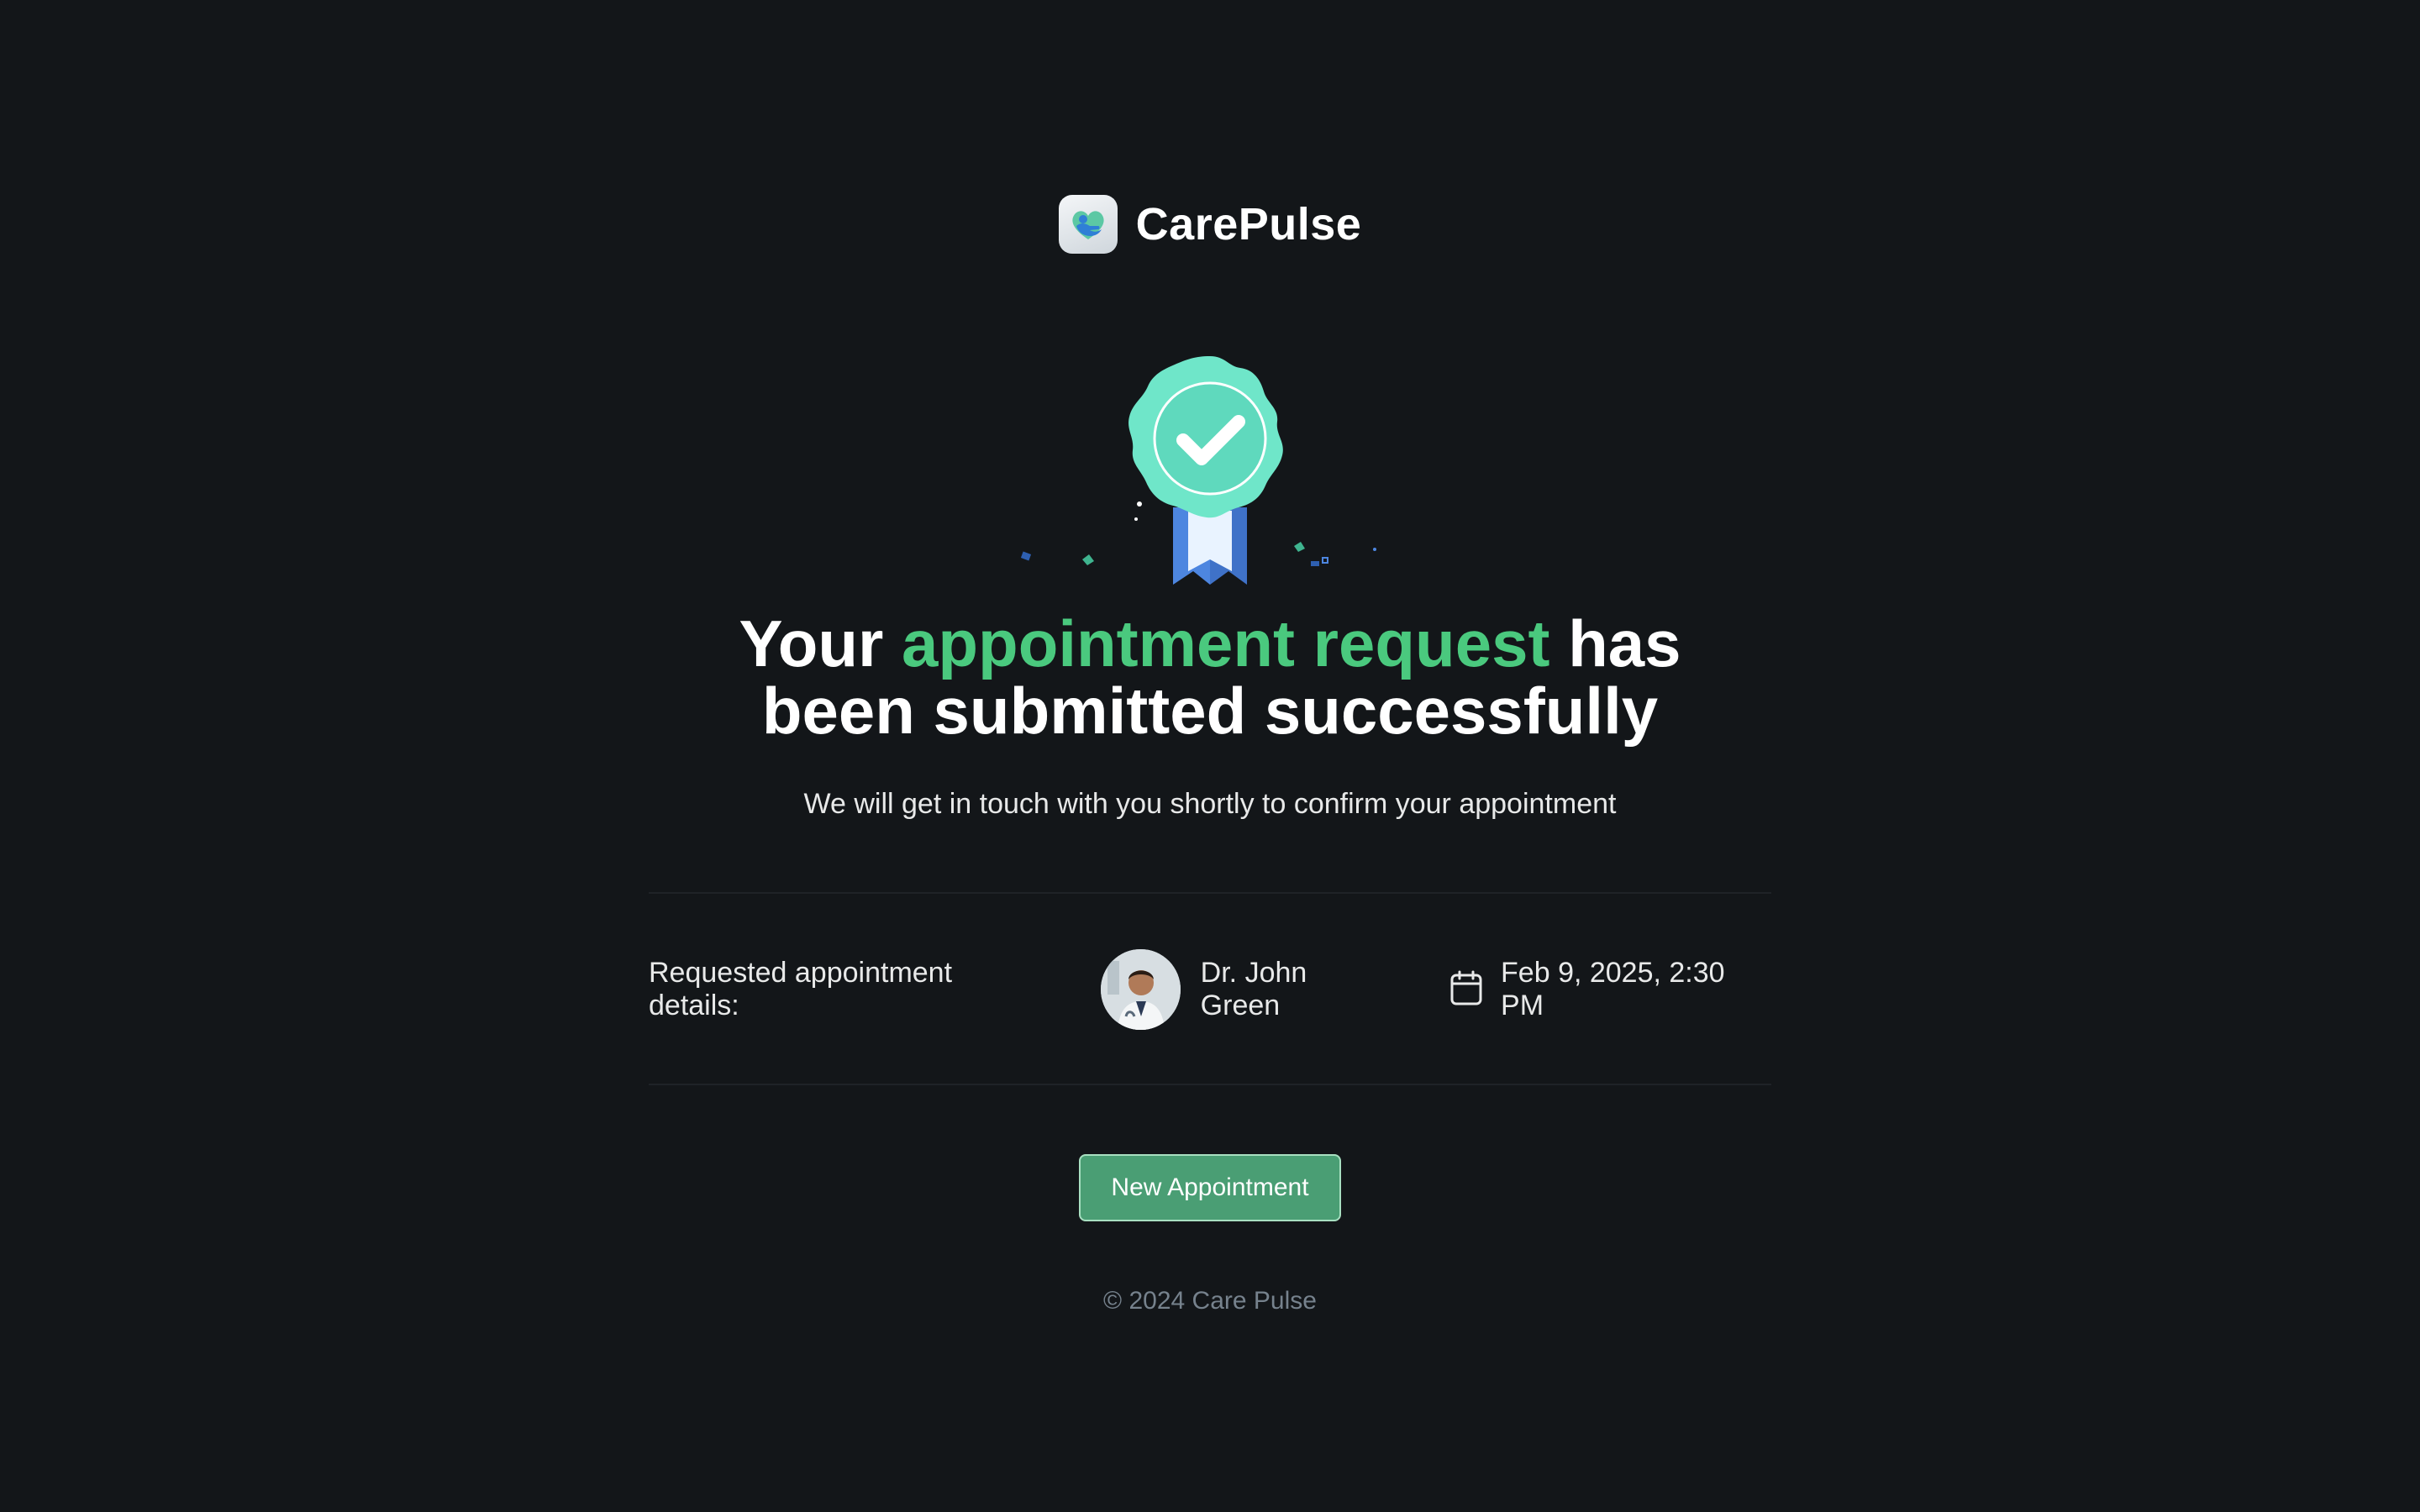 Image resolution: width=2420 pixels, height=1512 pixels. What do you see at coordinates (1210, 893) in the screenshot?
I see `divider-top` at bounding box center [1210, 893].